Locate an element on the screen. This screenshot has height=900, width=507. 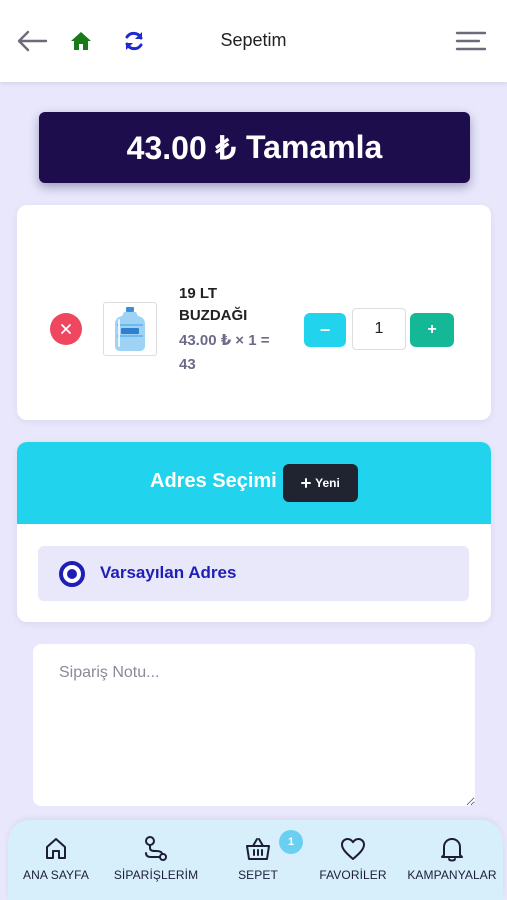
order-total: 43.00 ₺ is located at coordinates (181, 147).